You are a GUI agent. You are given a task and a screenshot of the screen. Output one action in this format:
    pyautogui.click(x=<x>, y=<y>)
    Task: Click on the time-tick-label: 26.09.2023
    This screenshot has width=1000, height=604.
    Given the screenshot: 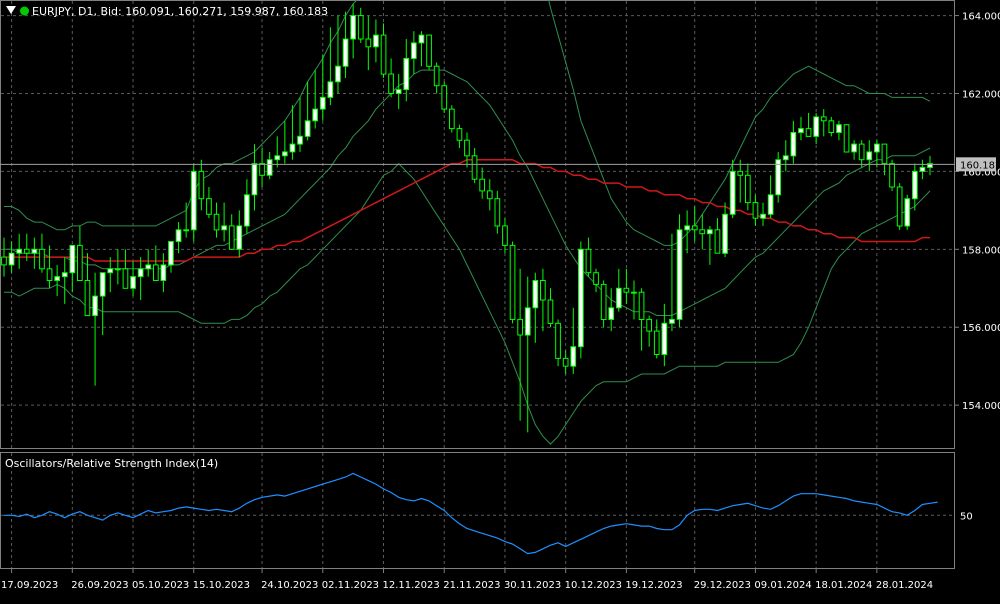 What is the action you would take?
    pyautogui.click(x=99, y=585)
    